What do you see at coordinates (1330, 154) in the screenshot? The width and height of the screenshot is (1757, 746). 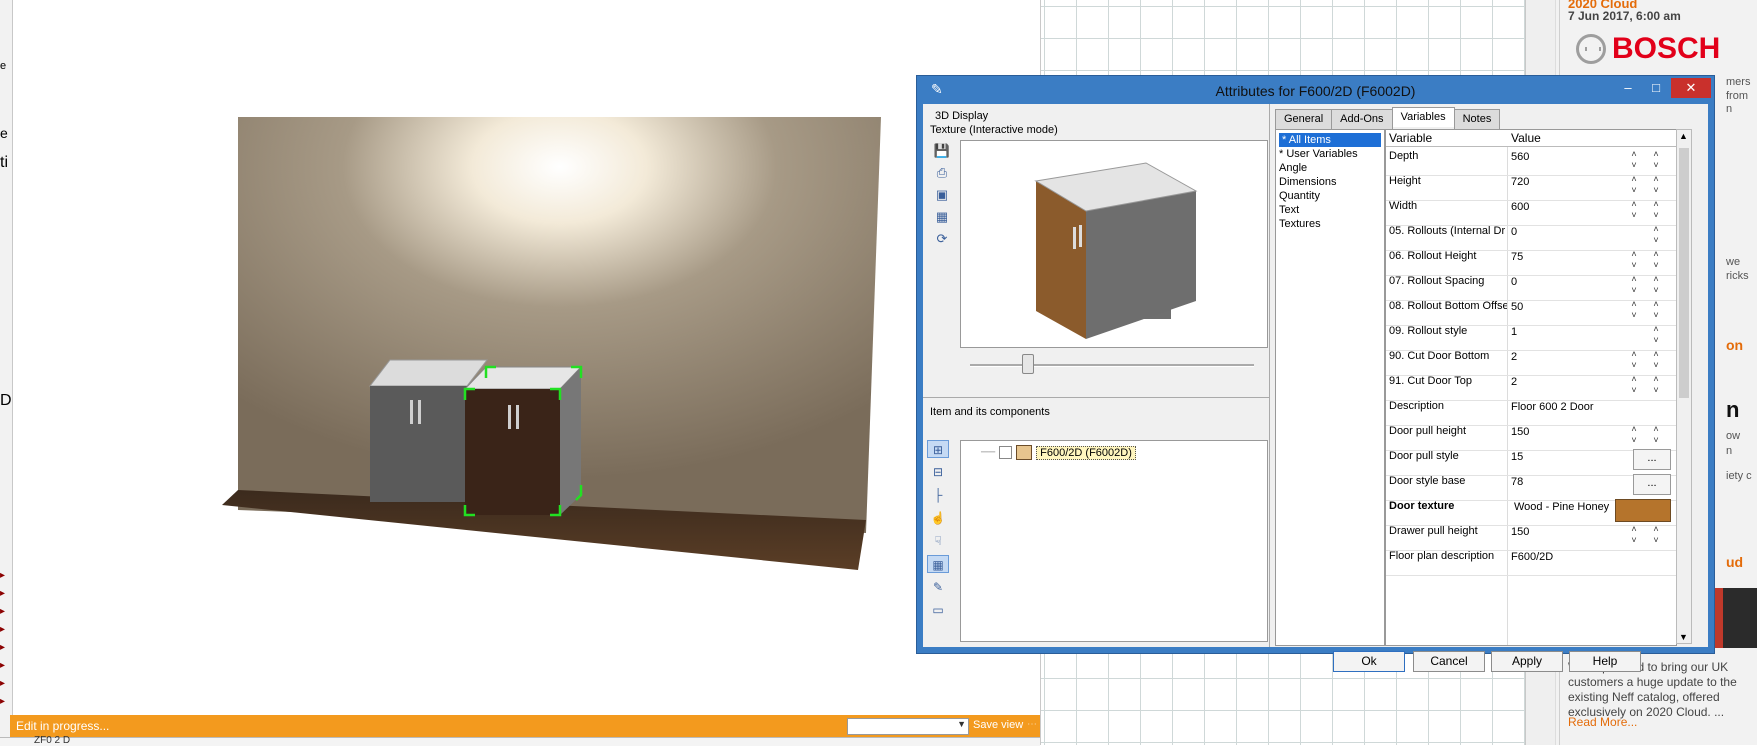 I see `category-item: * User Variables` at bounding box center [1330, 154].